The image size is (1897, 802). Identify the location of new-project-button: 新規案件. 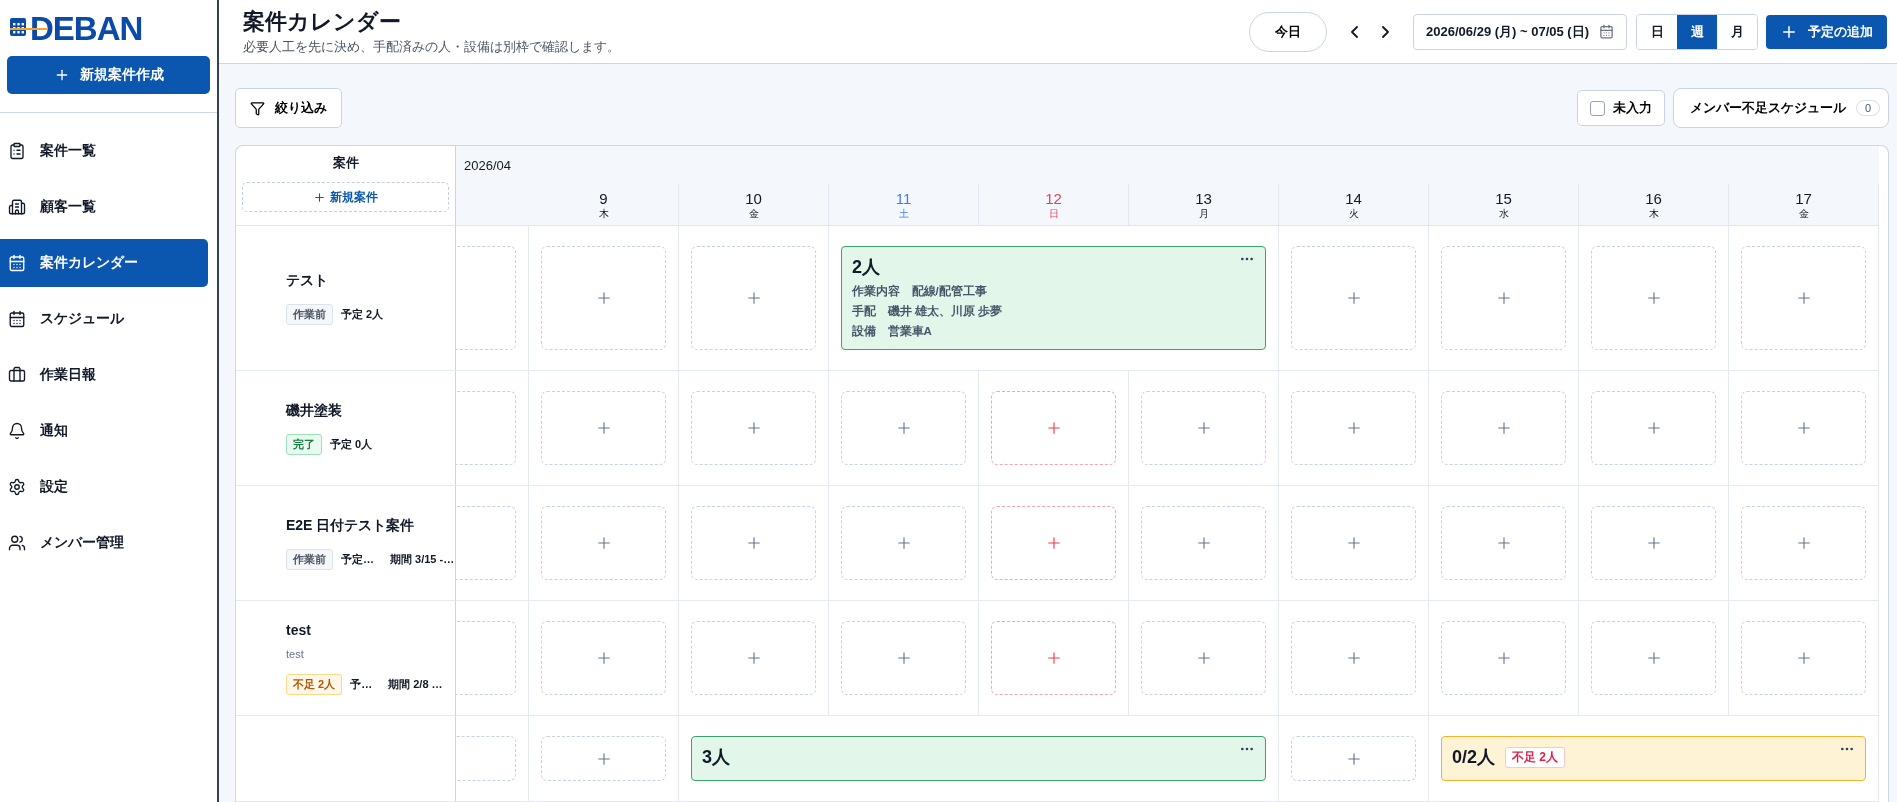
(345, 197).